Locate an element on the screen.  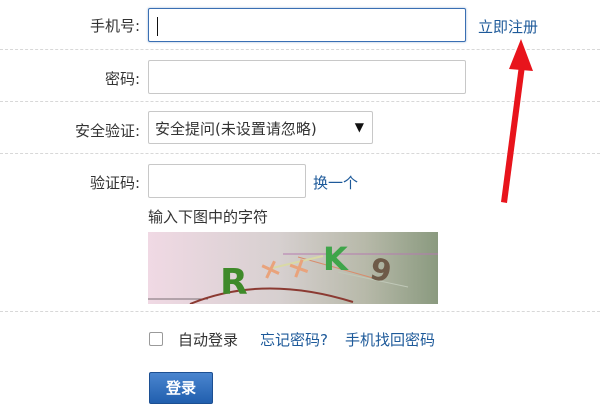
captcha-char: K is located at coordinates (336, 259).